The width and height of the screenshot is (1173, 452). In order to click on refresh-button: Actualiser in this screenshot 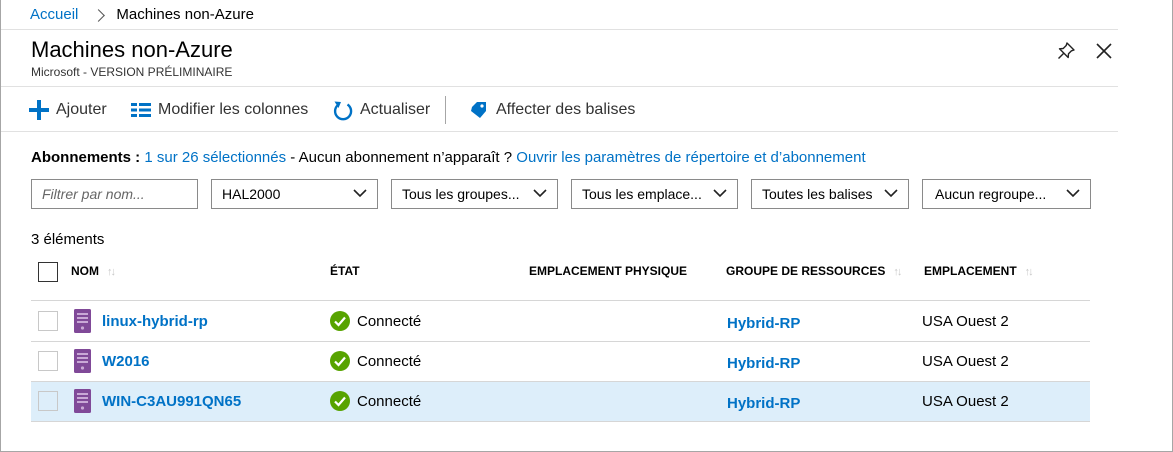, I will do `click(381, 110)`.